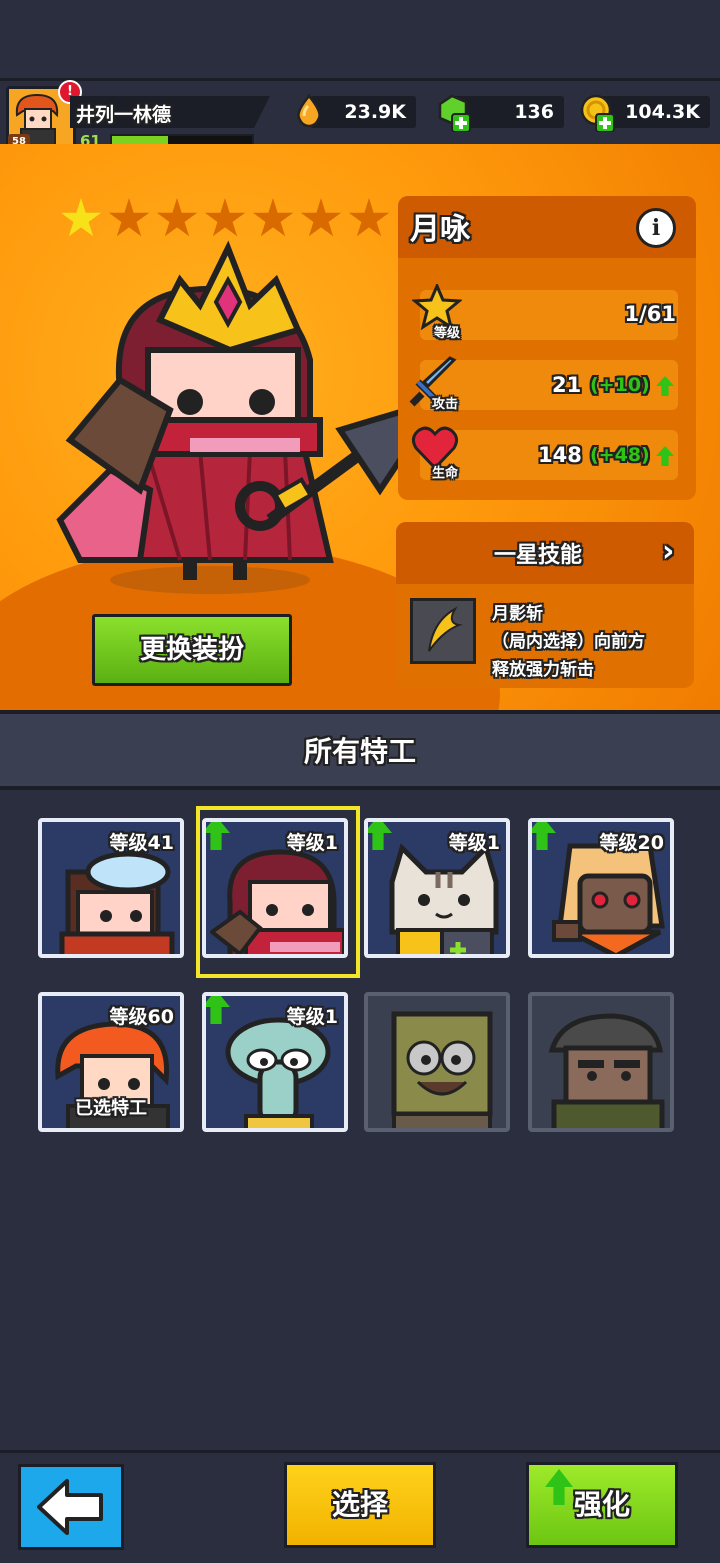 The height and width of the screenshot is (1563, 720). What do you see at coordinates (444, 898) in the screenshot?
I see `cat-agent-portrait-icon` at bounding box center [444, 898].